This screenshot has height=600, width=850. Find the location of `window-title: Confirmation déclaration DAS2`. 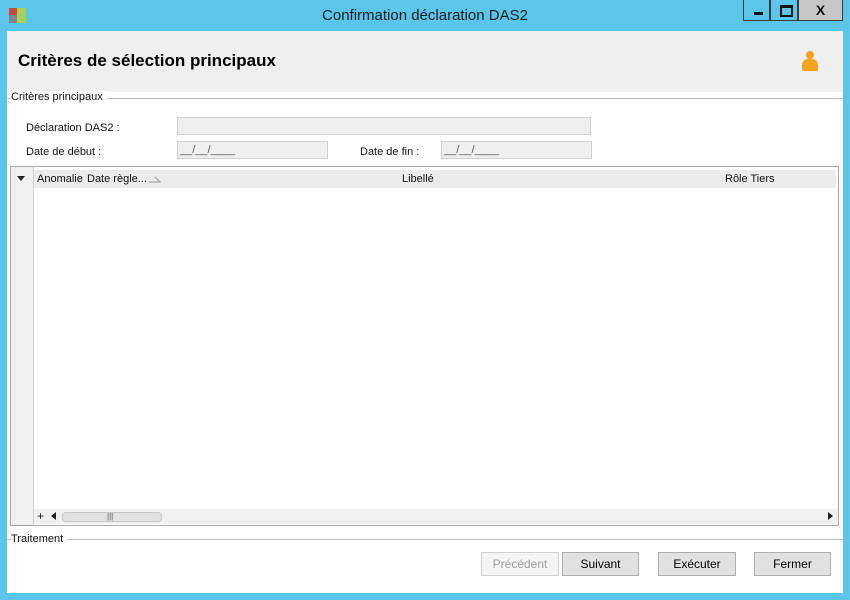

window-title: Confirmation déclaration DAS2 is located at coordinates (425, 15).